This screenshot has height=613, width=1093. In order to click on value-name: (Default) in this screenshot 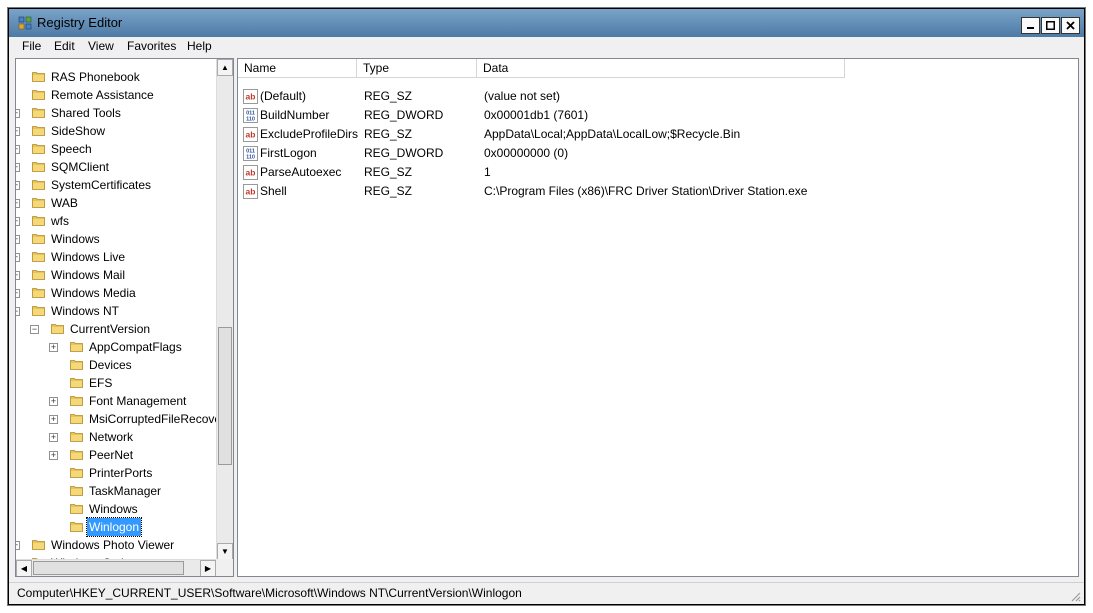, I will do `click(283, 96)`.